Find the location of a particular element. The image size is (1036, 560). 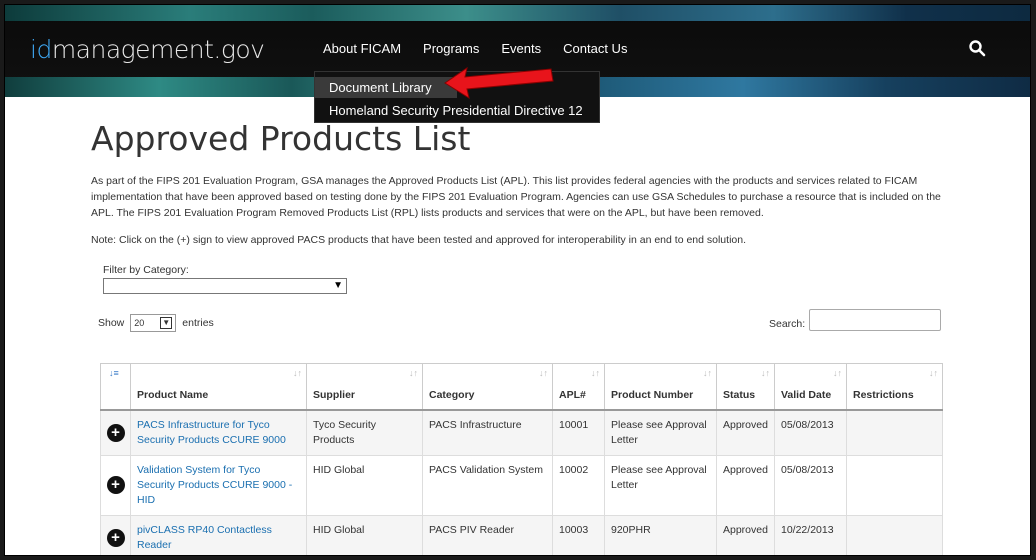

cell-valid-date: 10/22/2013 is located at coordinates (810, 534).